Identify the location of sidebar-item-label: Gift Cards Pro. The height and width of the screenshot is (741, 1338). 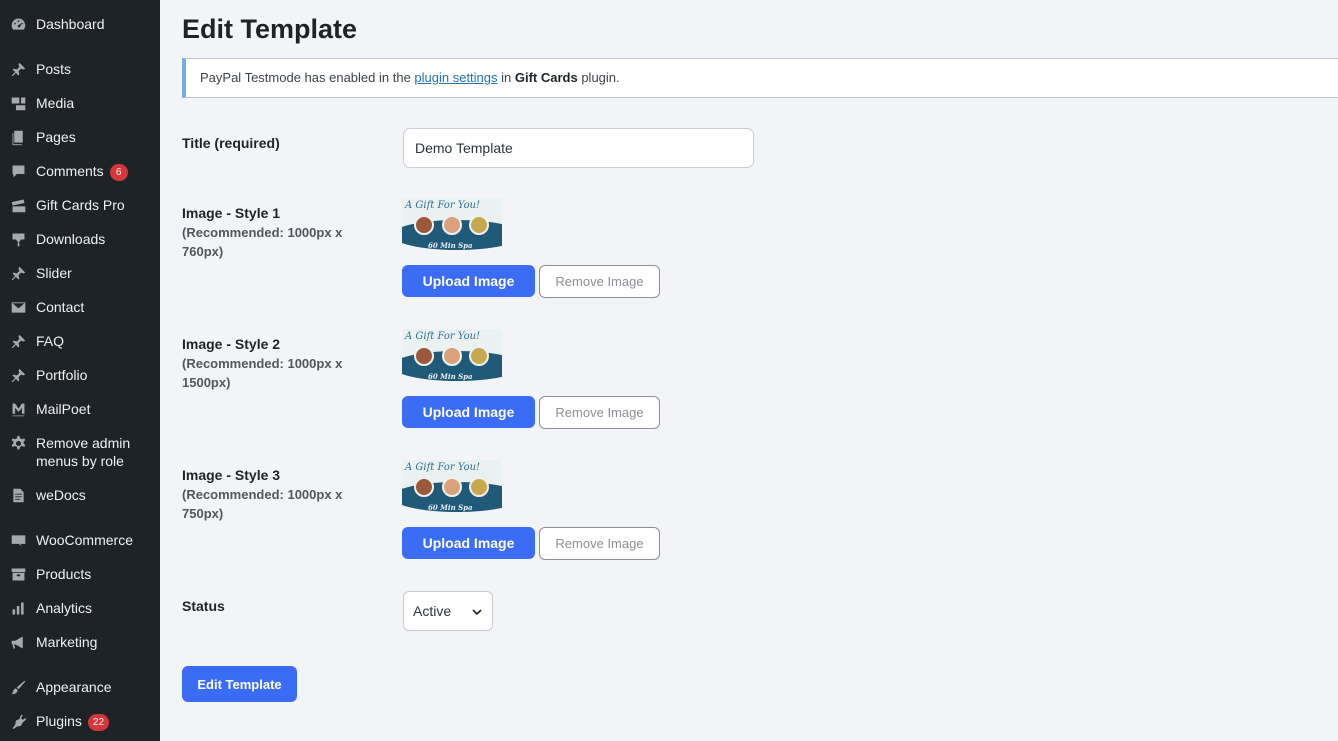
(80, 205).